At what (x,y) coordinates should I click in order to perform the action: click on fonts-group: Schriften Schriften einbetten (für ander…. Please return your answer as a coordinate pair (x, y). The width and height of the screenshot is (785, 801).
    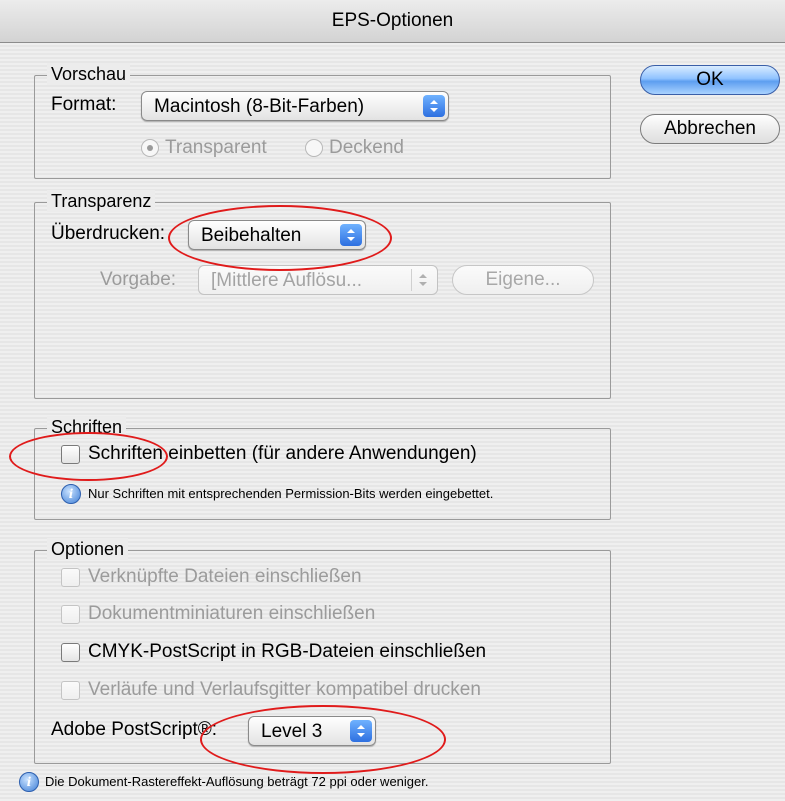
    Looking at the image, I should click on (322, 468).